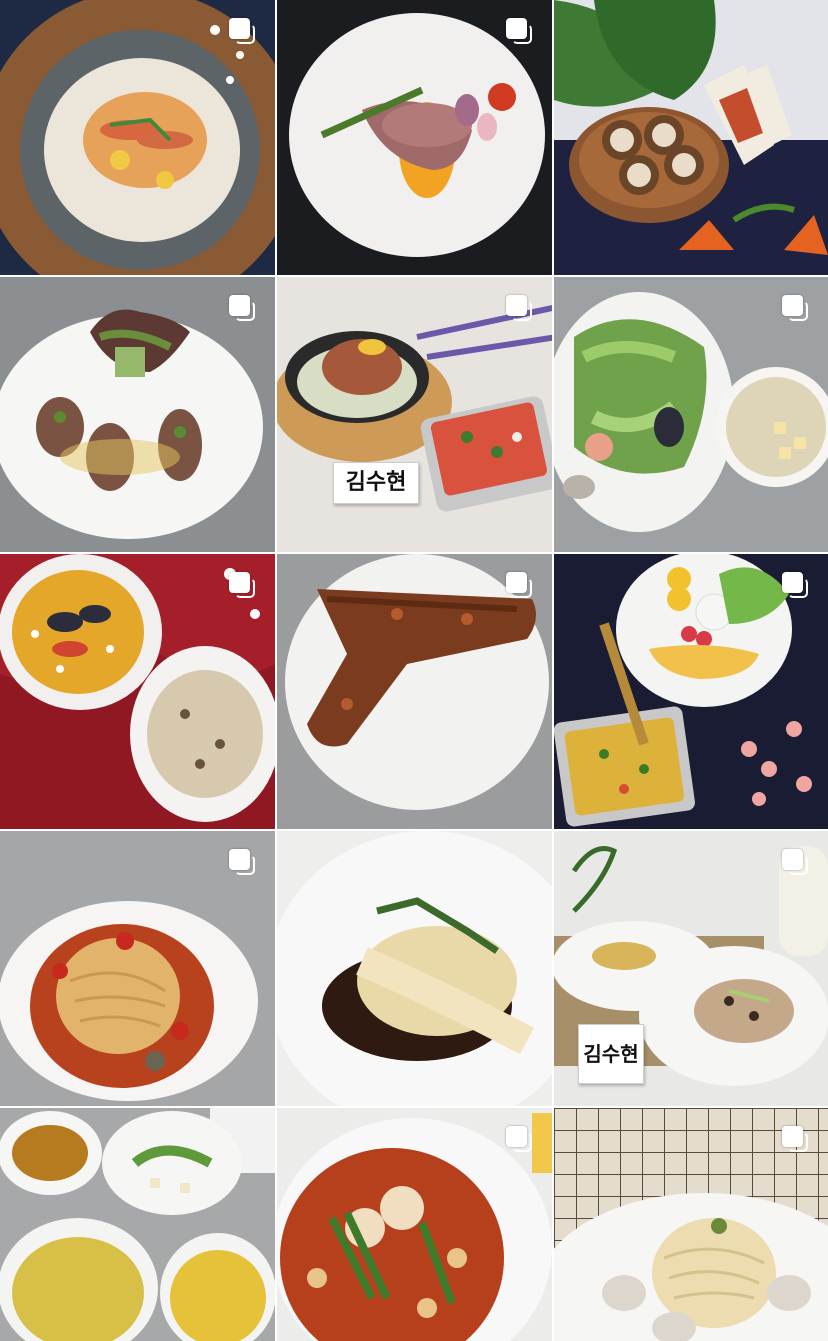  What do you see at coordinates (137, 137) in the screenshot?
I see `post-1-shrimp-papillote` at bounding box center [137, 137].